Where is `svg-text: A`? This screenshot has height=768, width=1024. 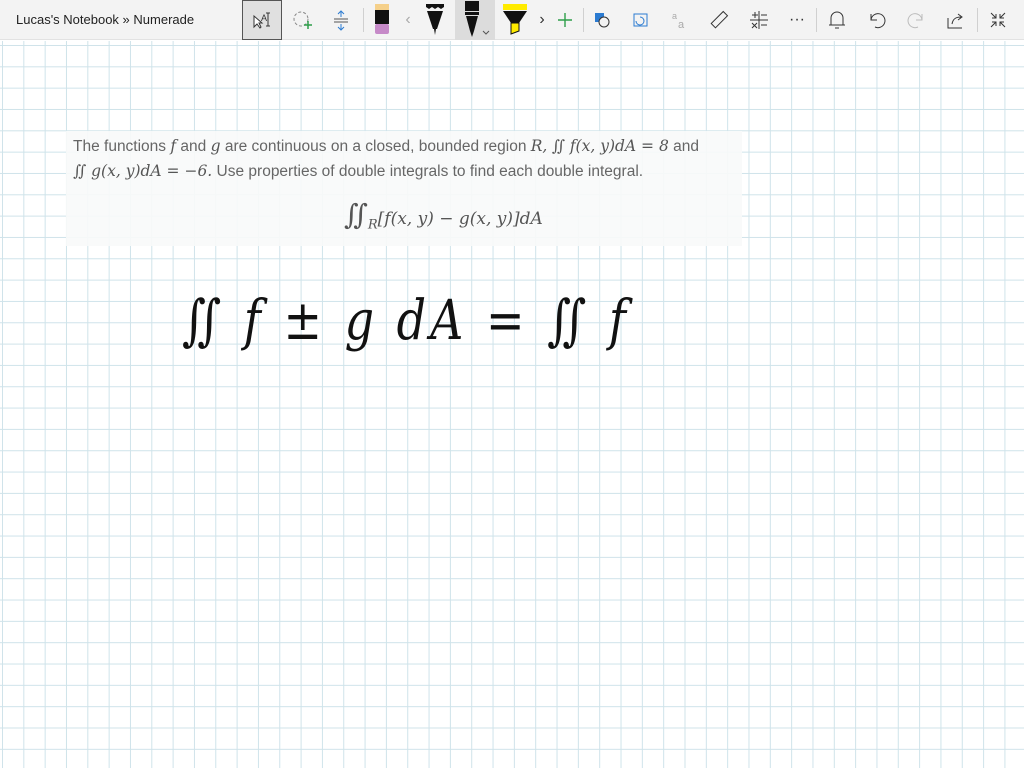
svg-text: A is located at coordinates (264, 18).